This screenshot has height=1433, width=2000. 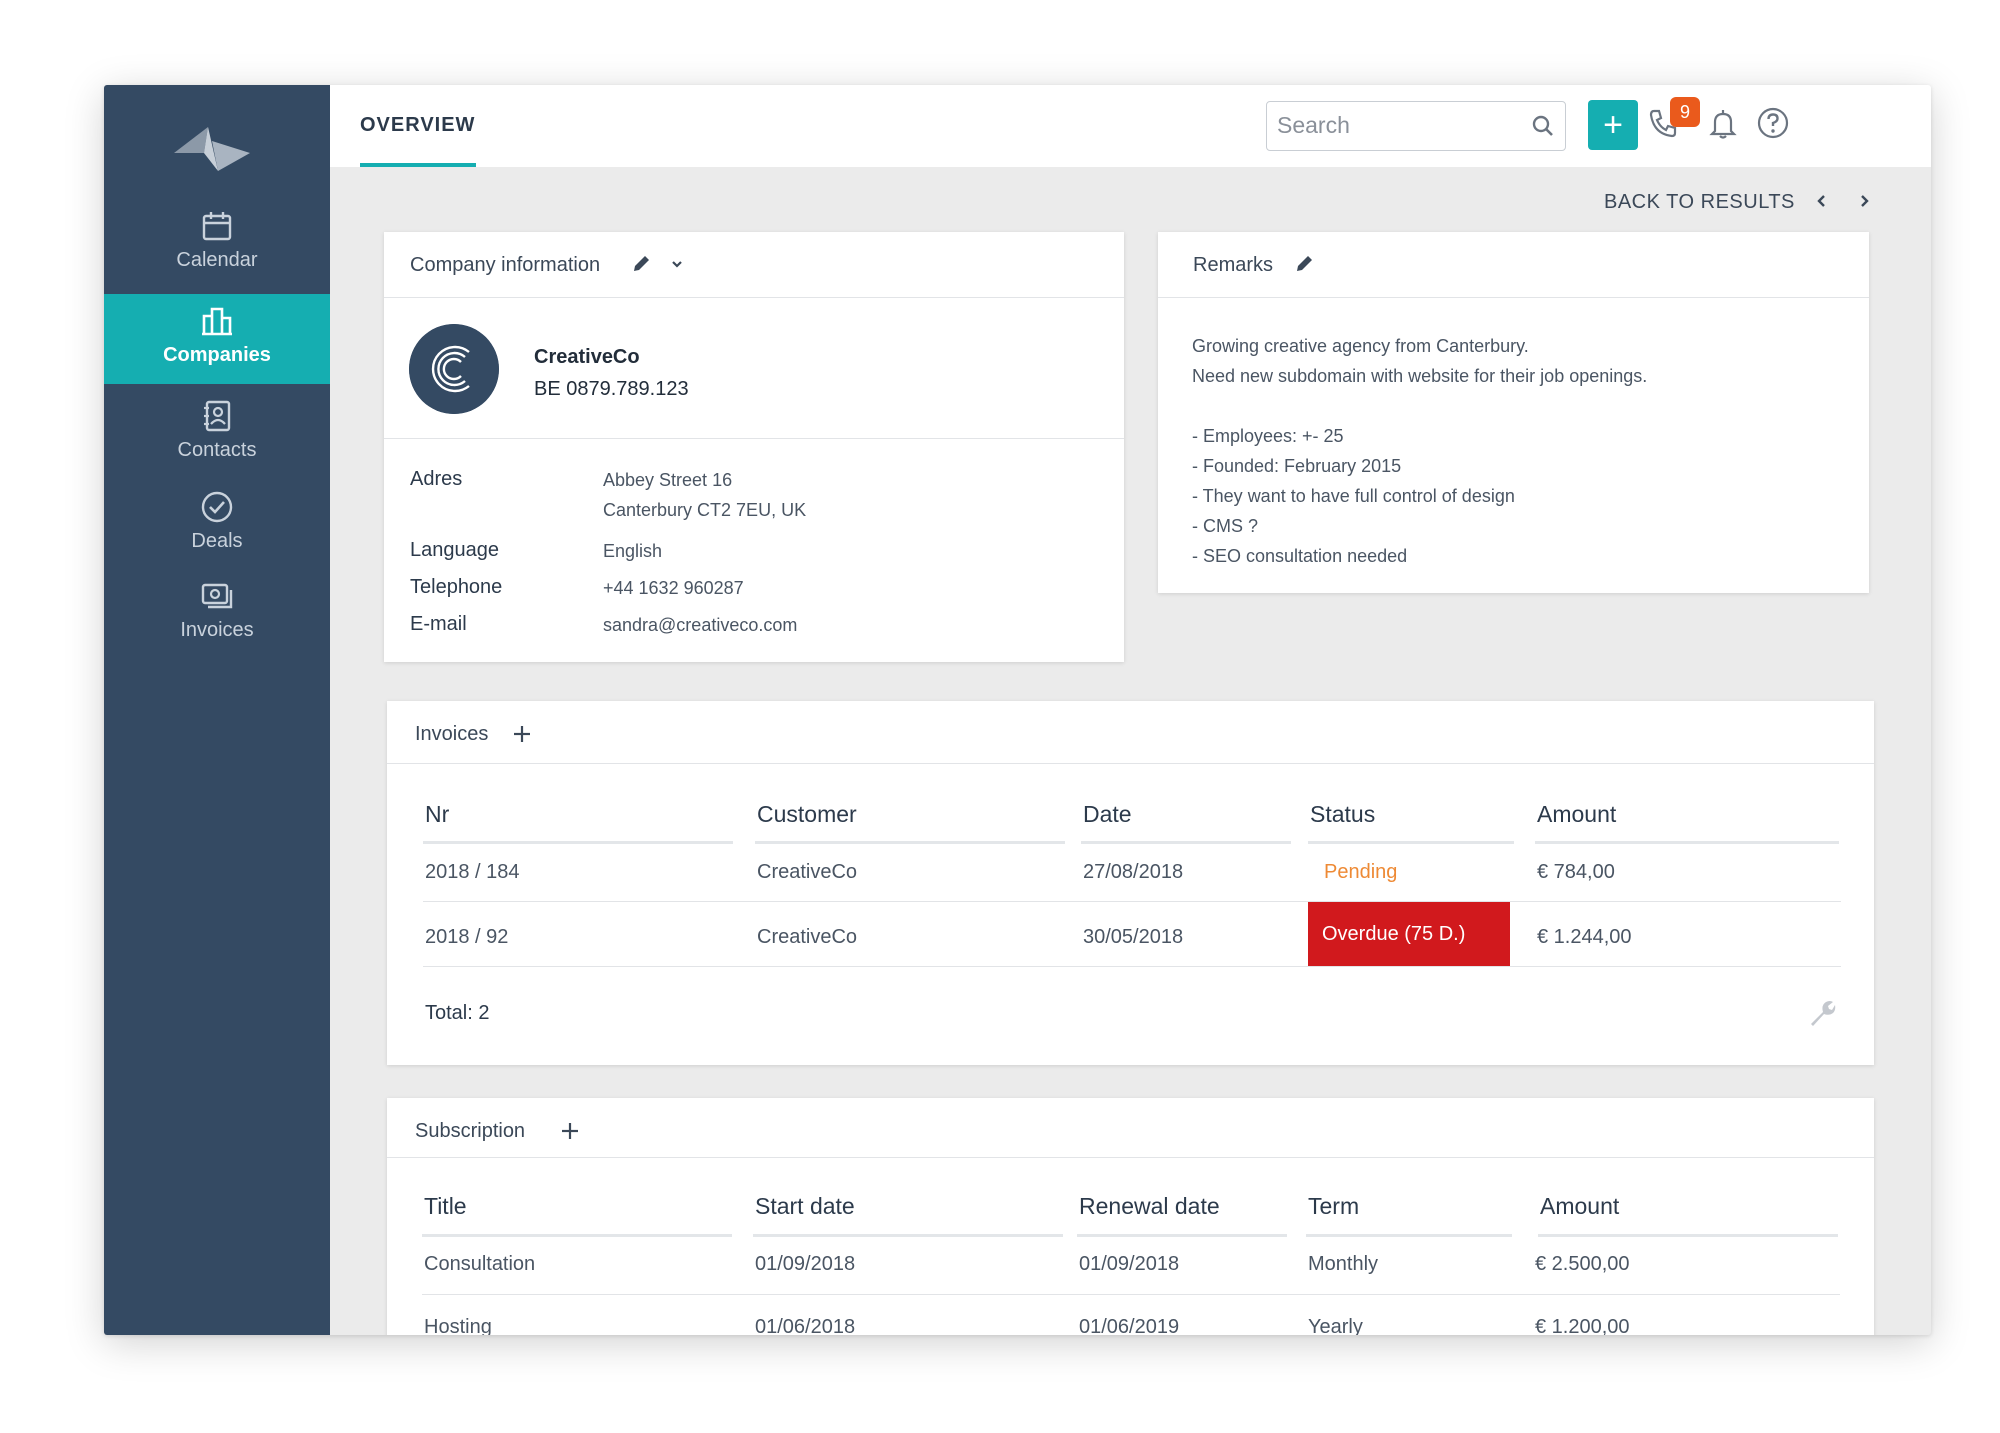 What do you see at coordinates (668, 480) in the screenshot?
I see `address-line1: Abbey Street 16` at bounding box center [668, 480].